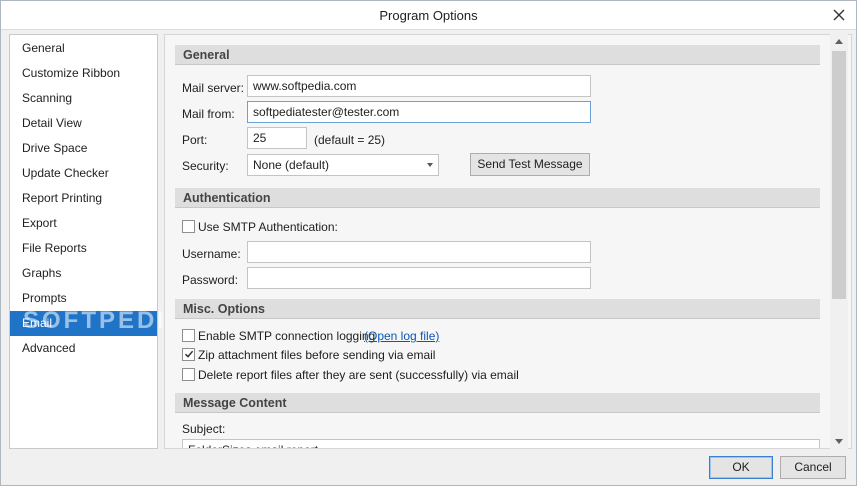 The width and height of the screenshot is (857, 486). Describe the element at coordinates (839, 175) in the screenshot. I see `scrollbar-thumb` at that location.